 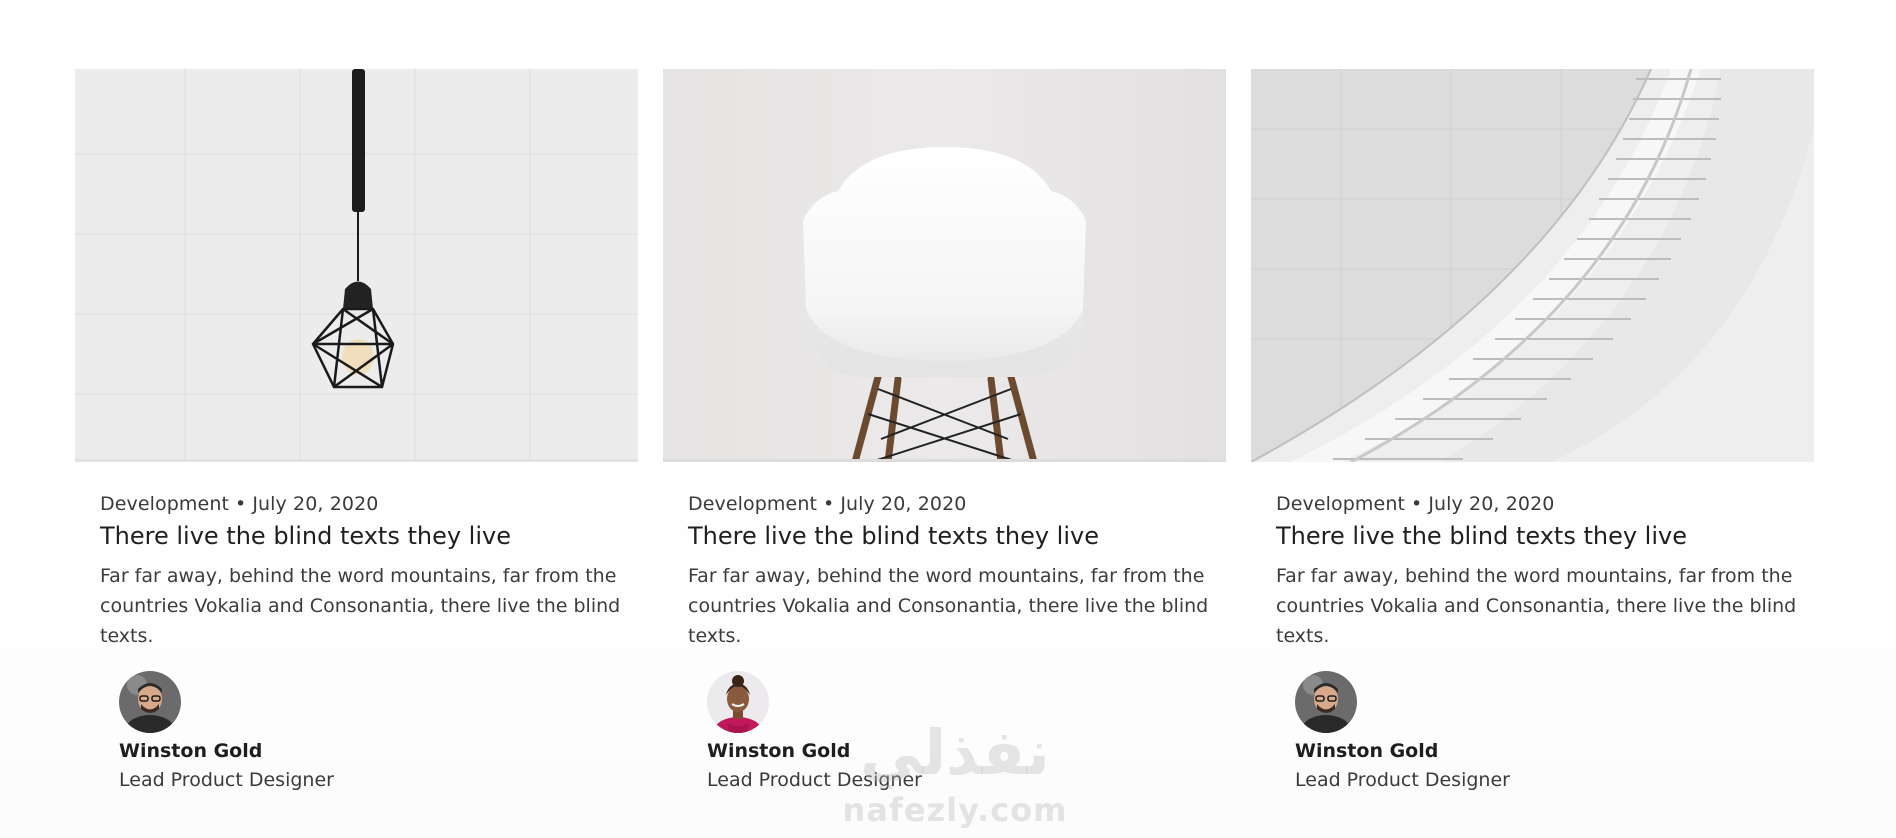 I want to click on spiral-staircase-image, so click(x=1532, y=265).